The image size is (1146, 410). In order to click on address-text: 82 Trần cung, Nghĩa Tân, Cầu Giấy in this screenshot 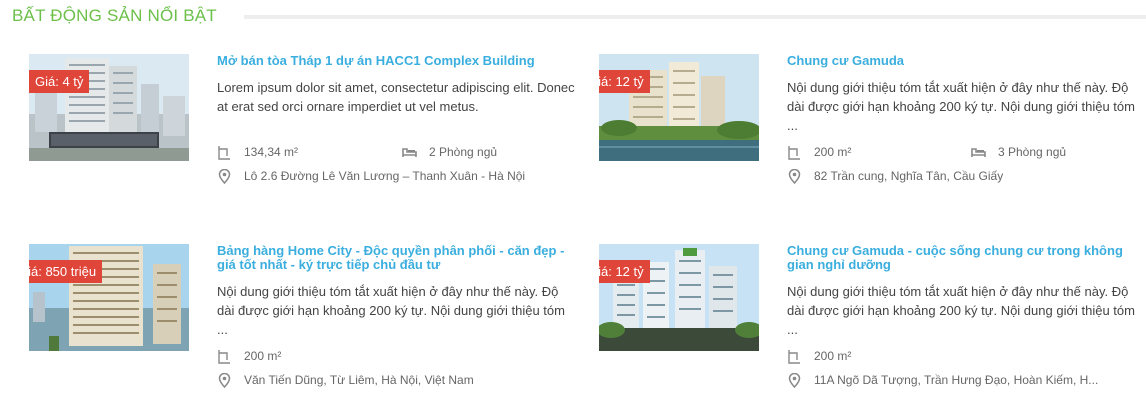, I will do `click(909, 176)`.